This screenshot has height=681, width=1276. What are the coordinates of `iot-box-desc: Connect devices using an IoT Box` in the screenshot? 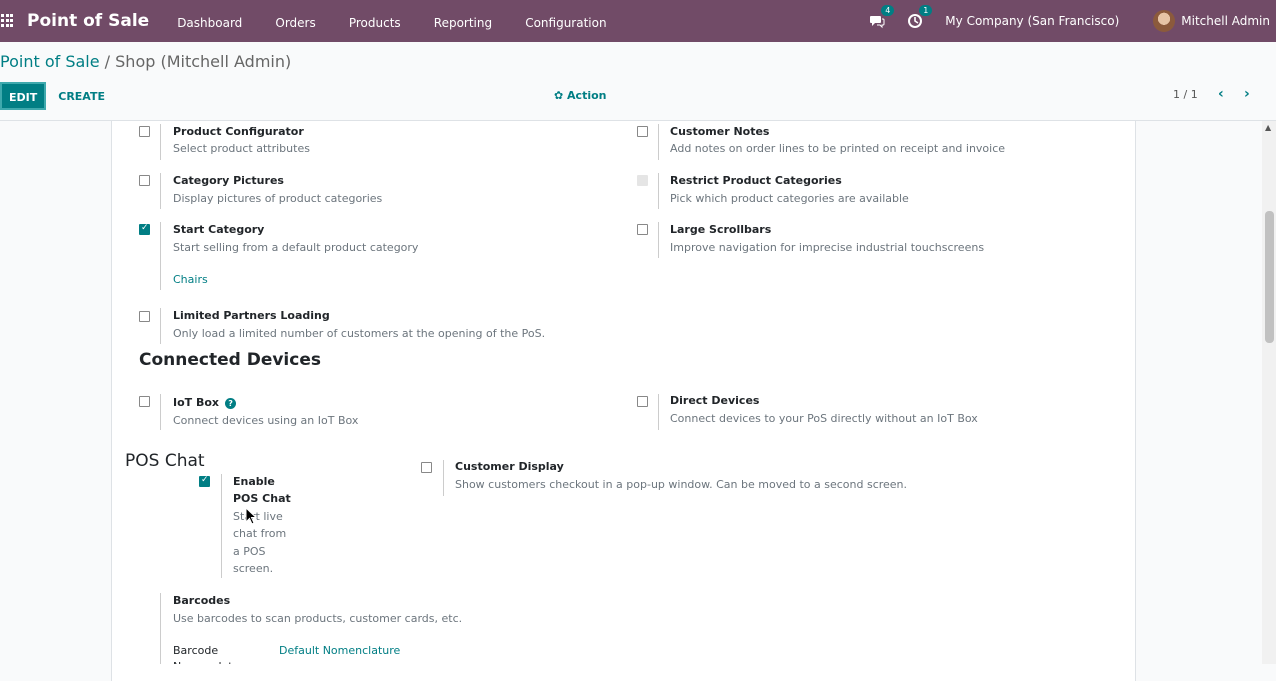 It's located at (266, 420).